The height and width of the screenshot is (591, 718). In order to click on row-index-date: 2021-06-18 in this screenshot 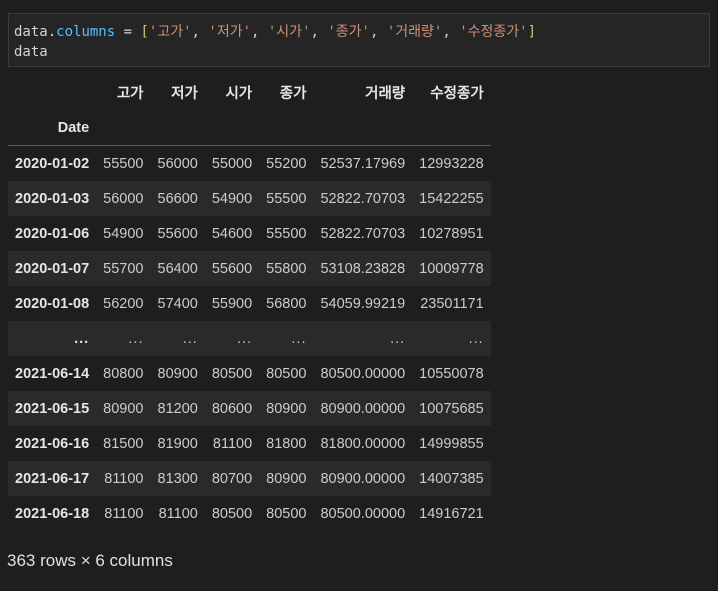, I will do `click(52, 513)`.